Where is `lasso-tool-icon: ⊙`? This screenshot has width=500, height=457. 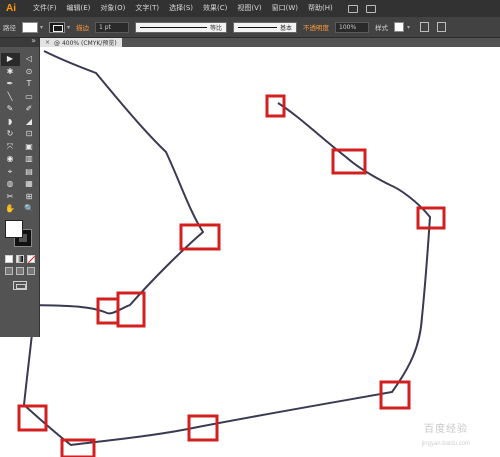 lasso-tool-icon: ⊙ is located at coordinates (29, 72).